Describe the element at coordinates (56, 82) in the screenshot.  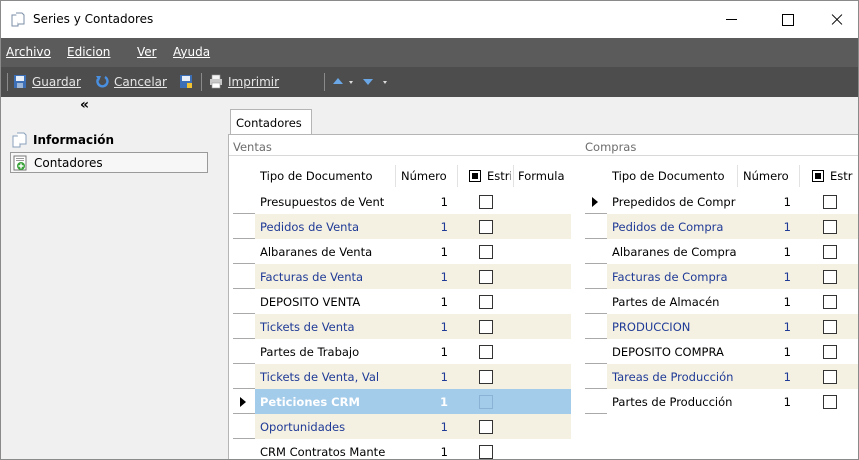
I see `save-button: Guardar` at that location.